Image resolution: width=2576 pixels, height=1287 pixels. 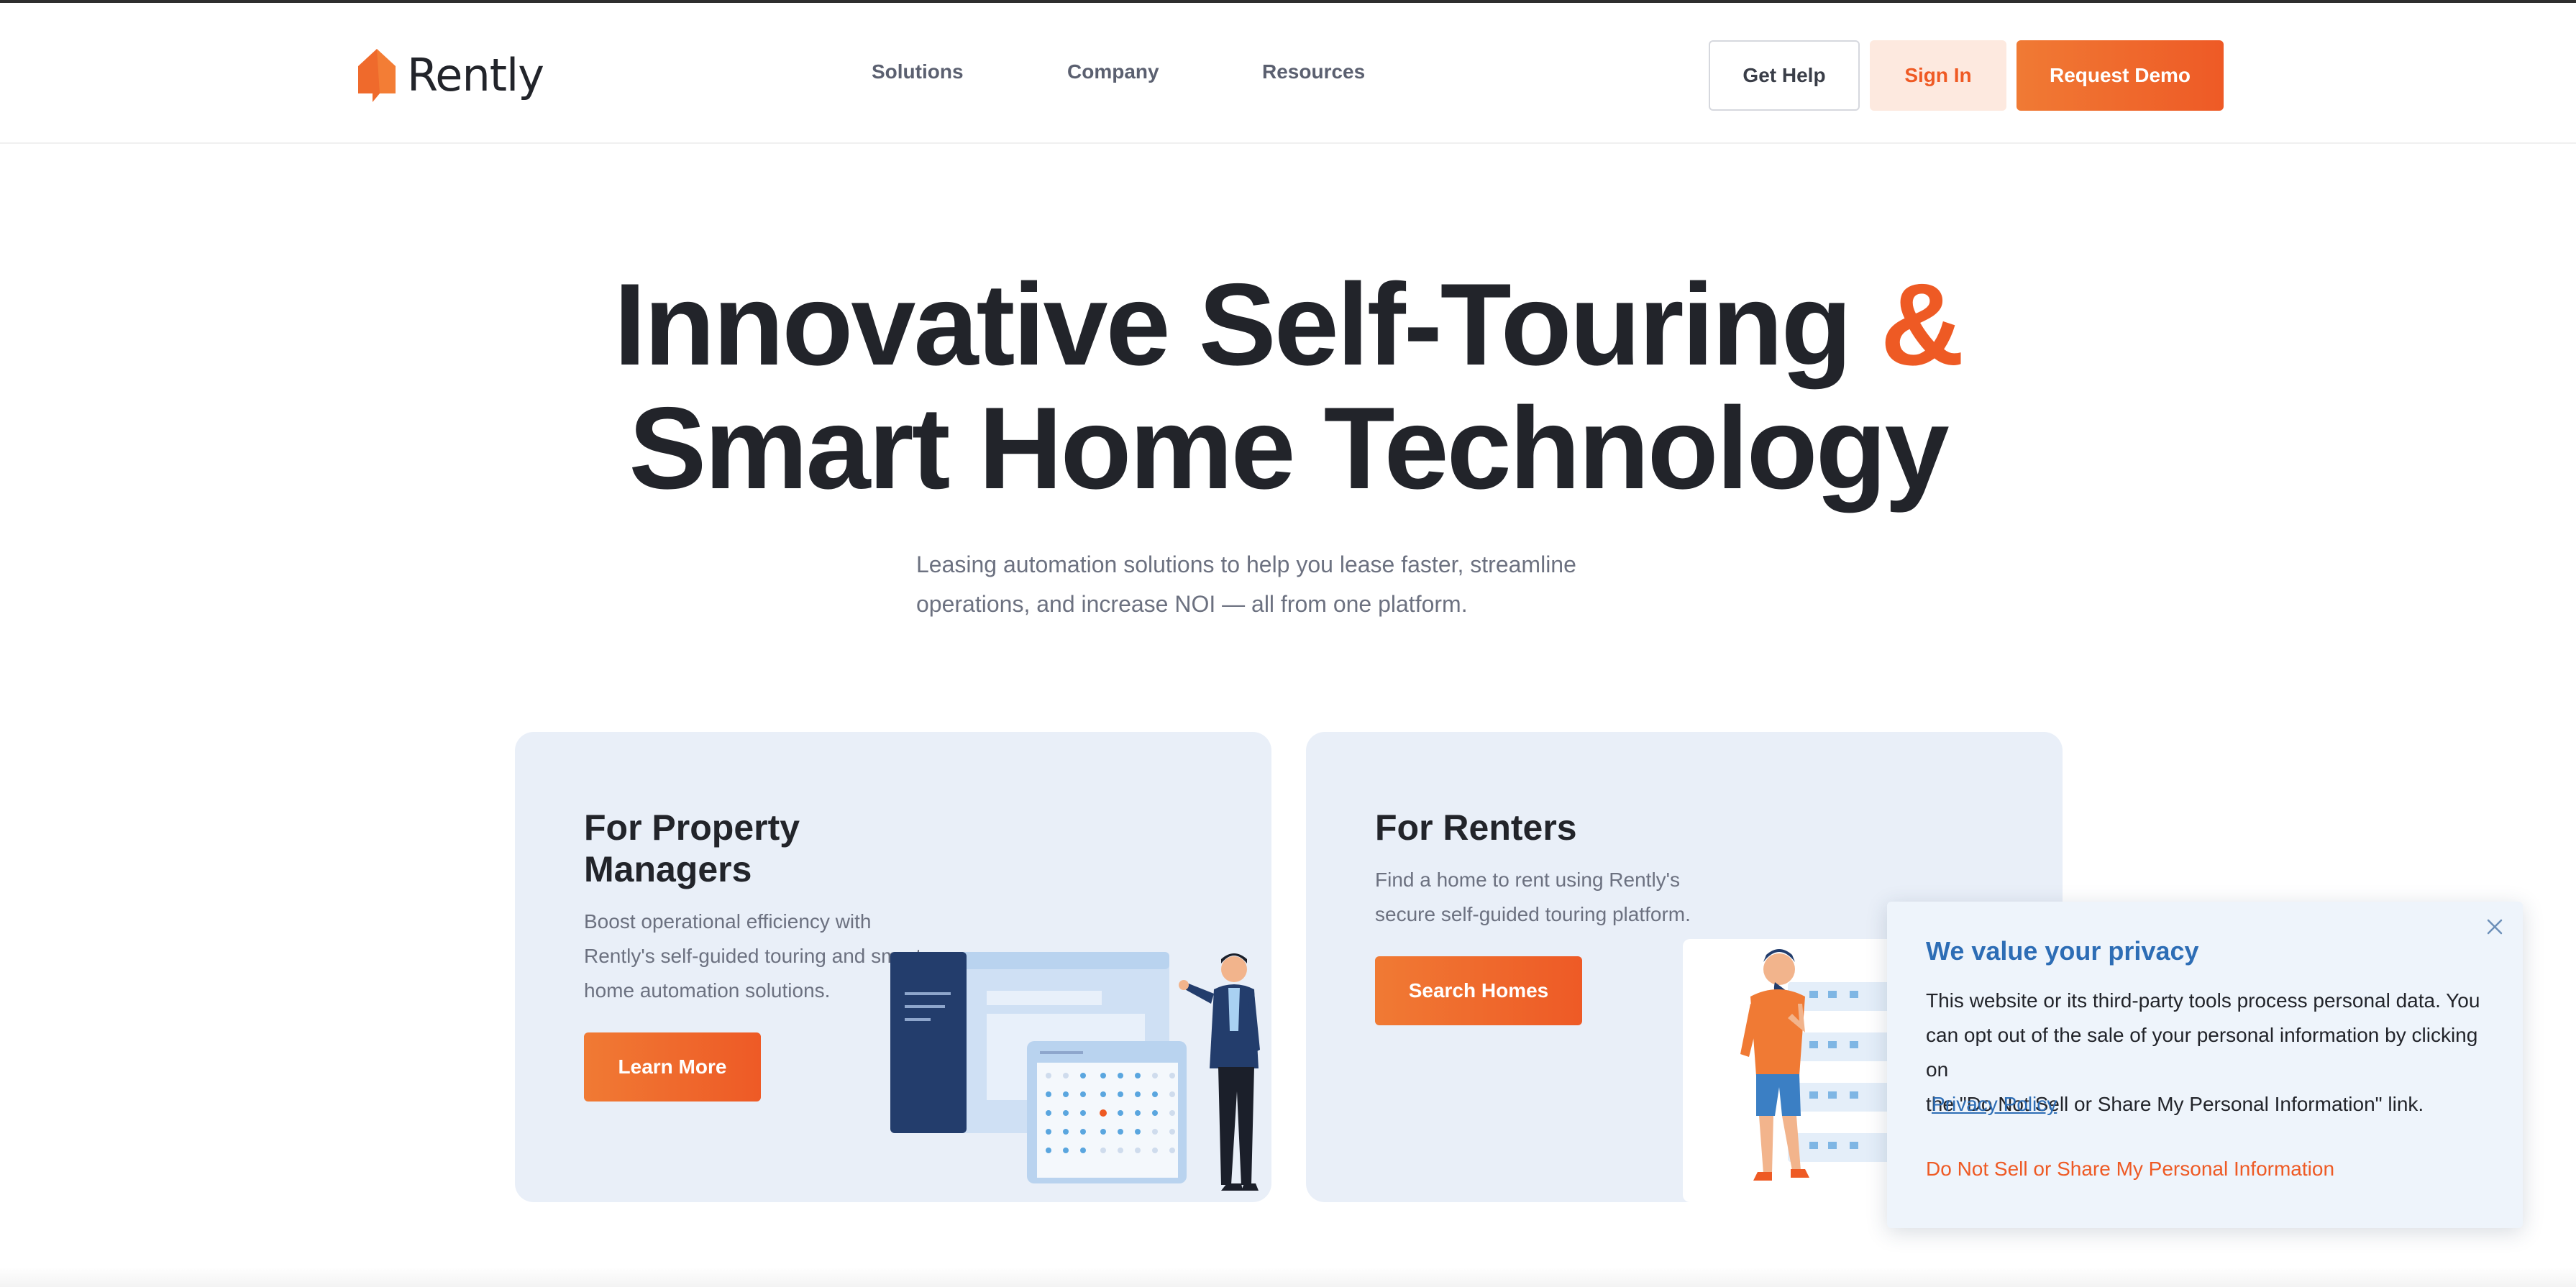 I want to click on pm-card-title-line2: Managers, so click(x=668, y=869).